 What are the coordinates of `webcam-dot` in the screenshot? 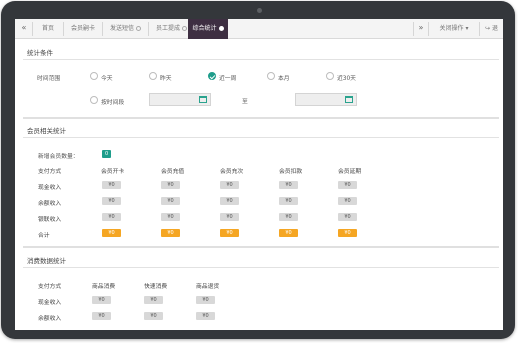 It's located at (259, 10).